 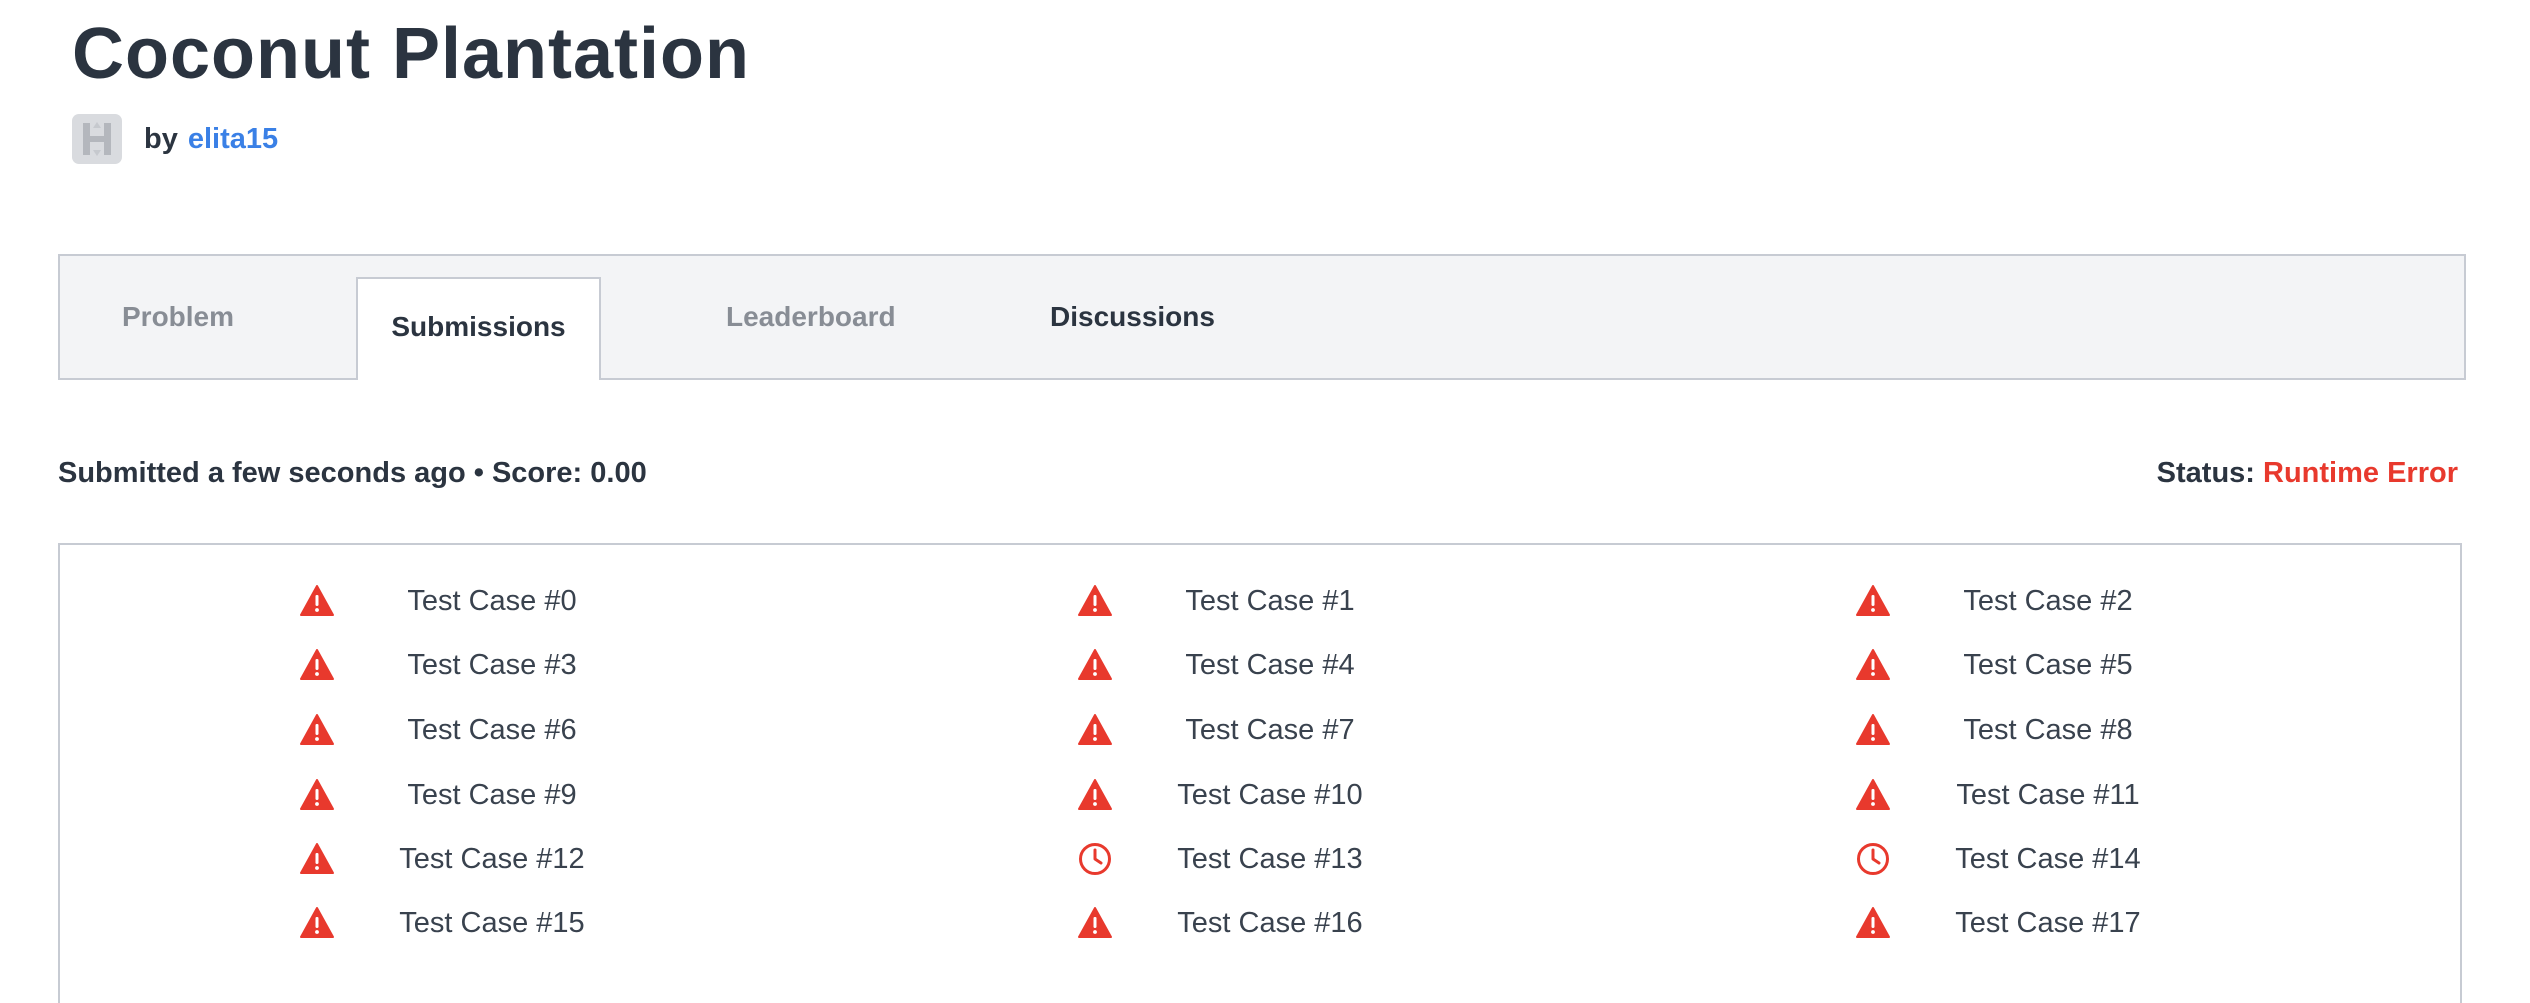 I want to click on tab-problem: Problem, so click(x=178, y=317).